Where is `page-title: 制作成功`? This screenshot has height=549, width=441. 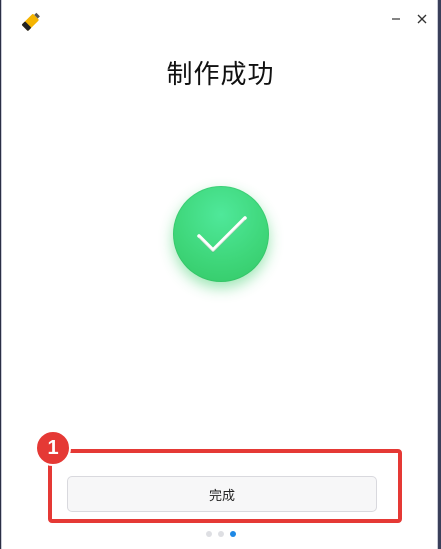
page-title: 制作成功 is located at coordinates (220, 75).